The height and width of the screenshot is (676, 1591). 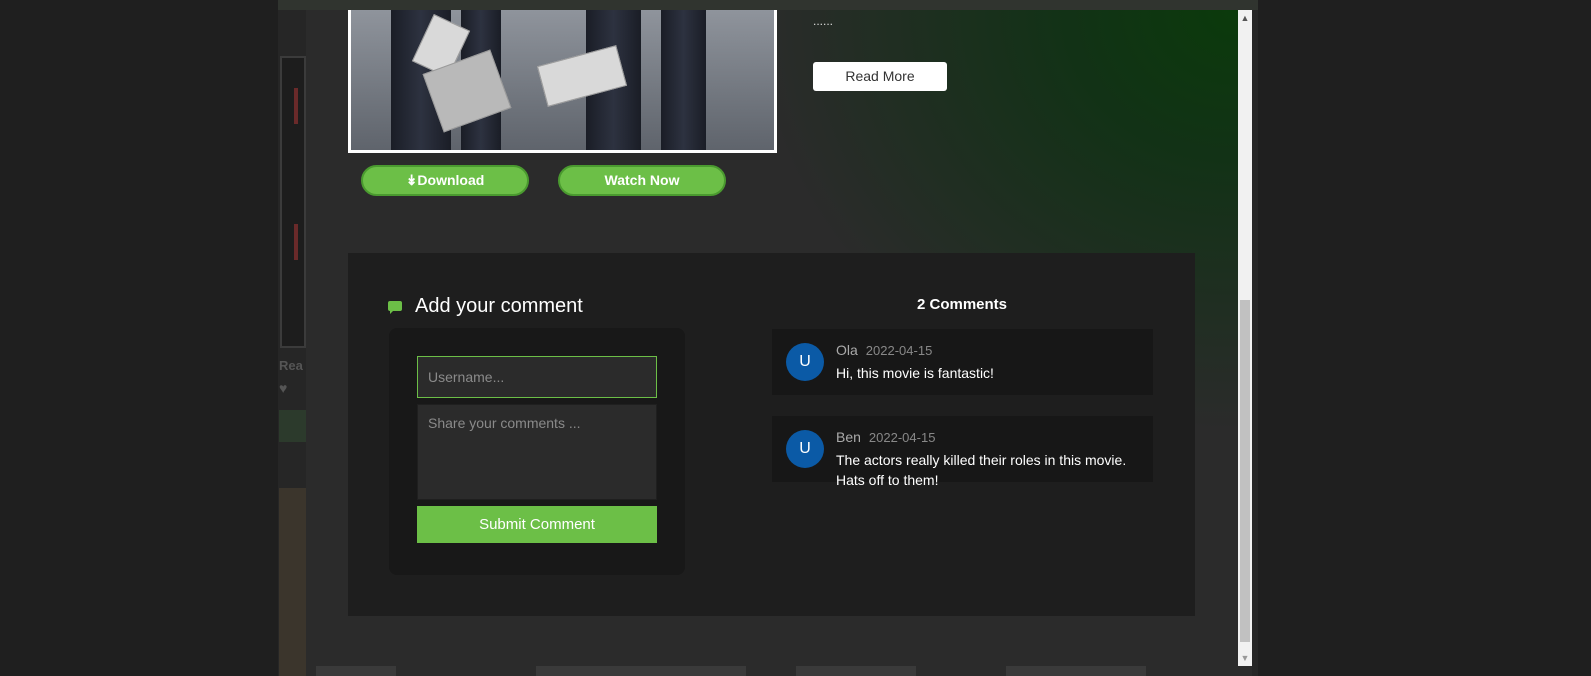 What do you see at coordinates (537, 524) in the screenshot?
I see `submit-comment-button: Submit Comment` at bounding box center [537, 524].